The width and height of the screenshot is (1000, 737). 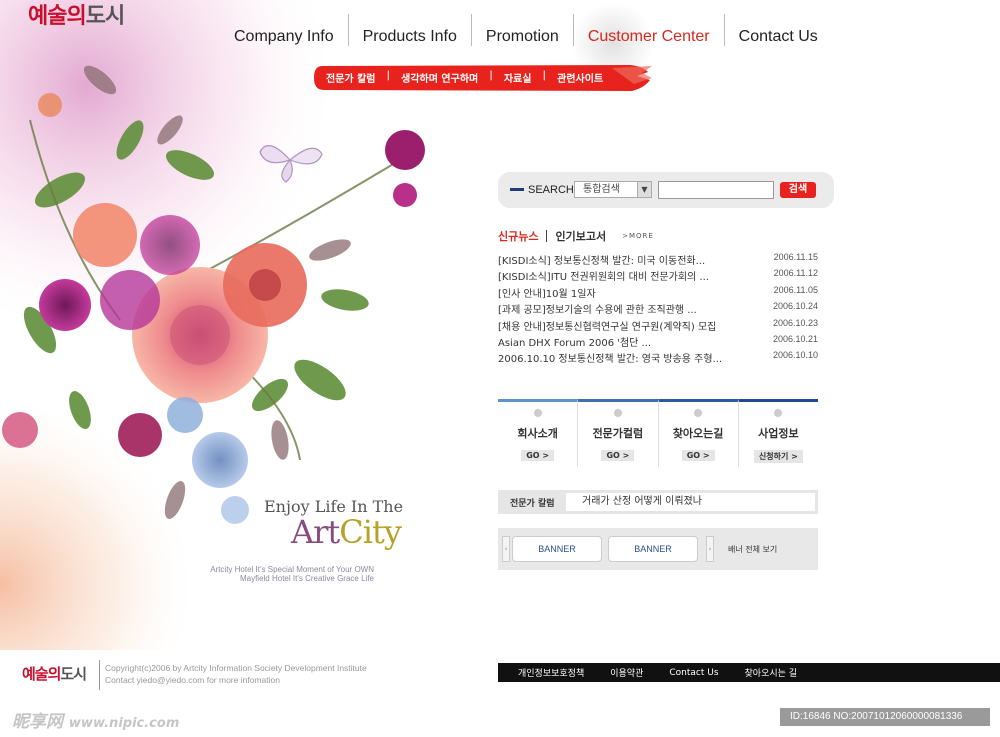 I want to click on view-all-banners-link: 배너 전체 보기, so click(x=752, y=549).